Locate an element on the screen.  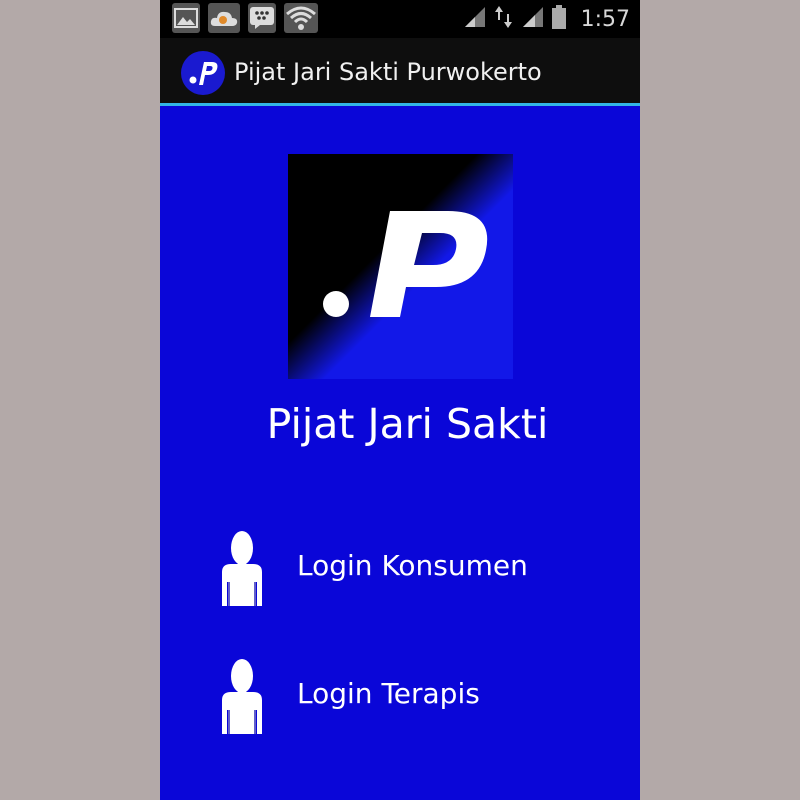
app-logo-icon is located at coordinates (203, 73).